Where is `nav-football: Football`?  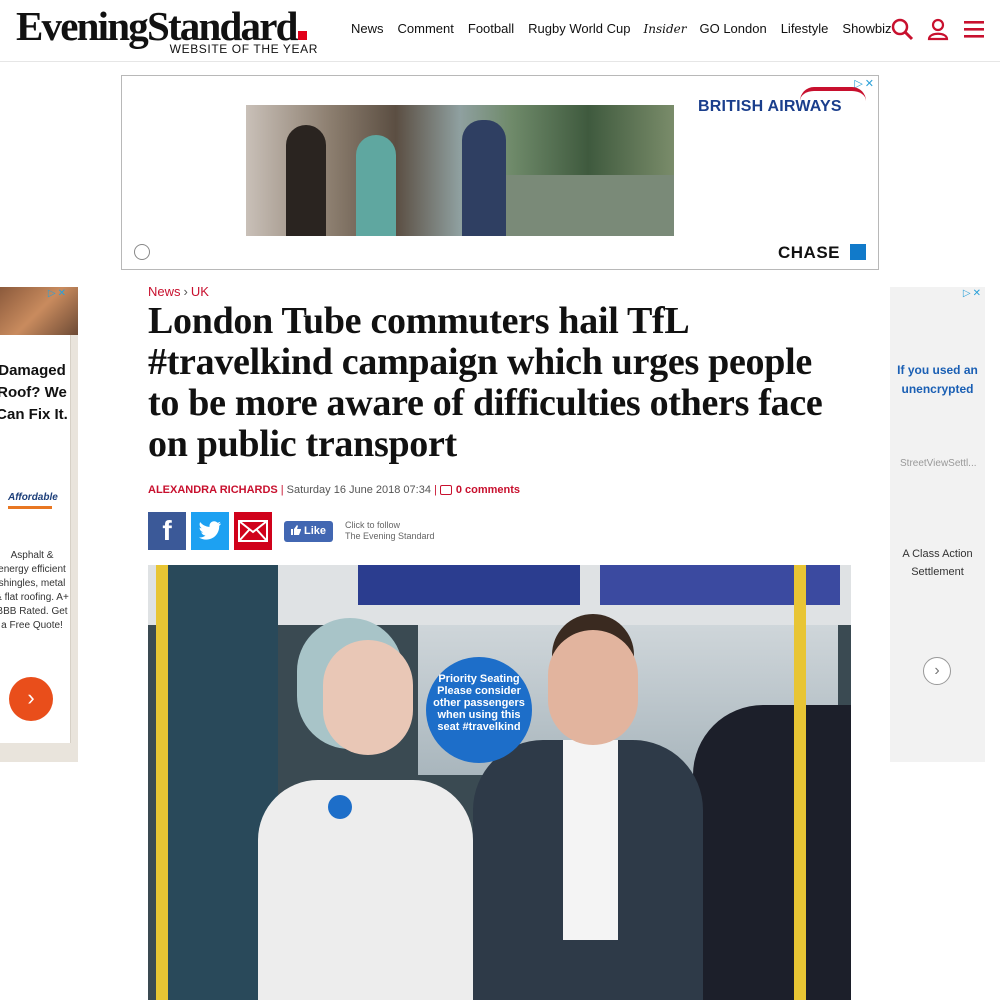
nav-football: Football is located at coordinates (491, 28).